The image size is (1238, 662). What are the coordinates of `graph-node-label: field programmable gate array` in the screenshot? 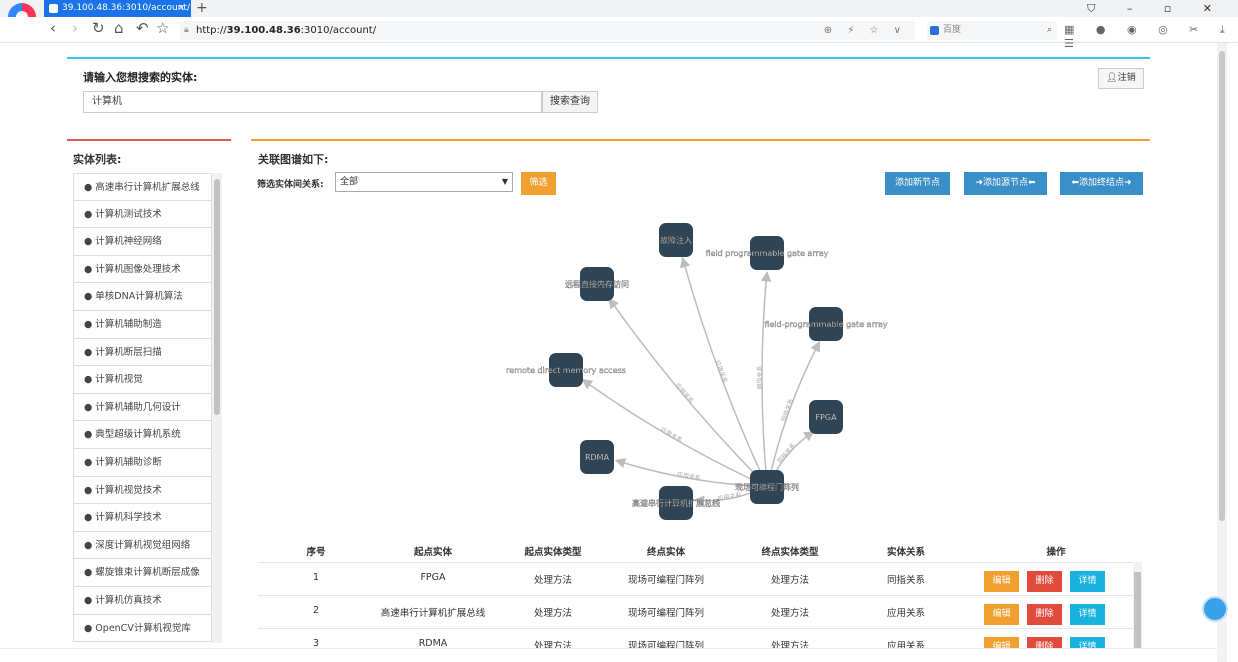 It's located at (767, 253).